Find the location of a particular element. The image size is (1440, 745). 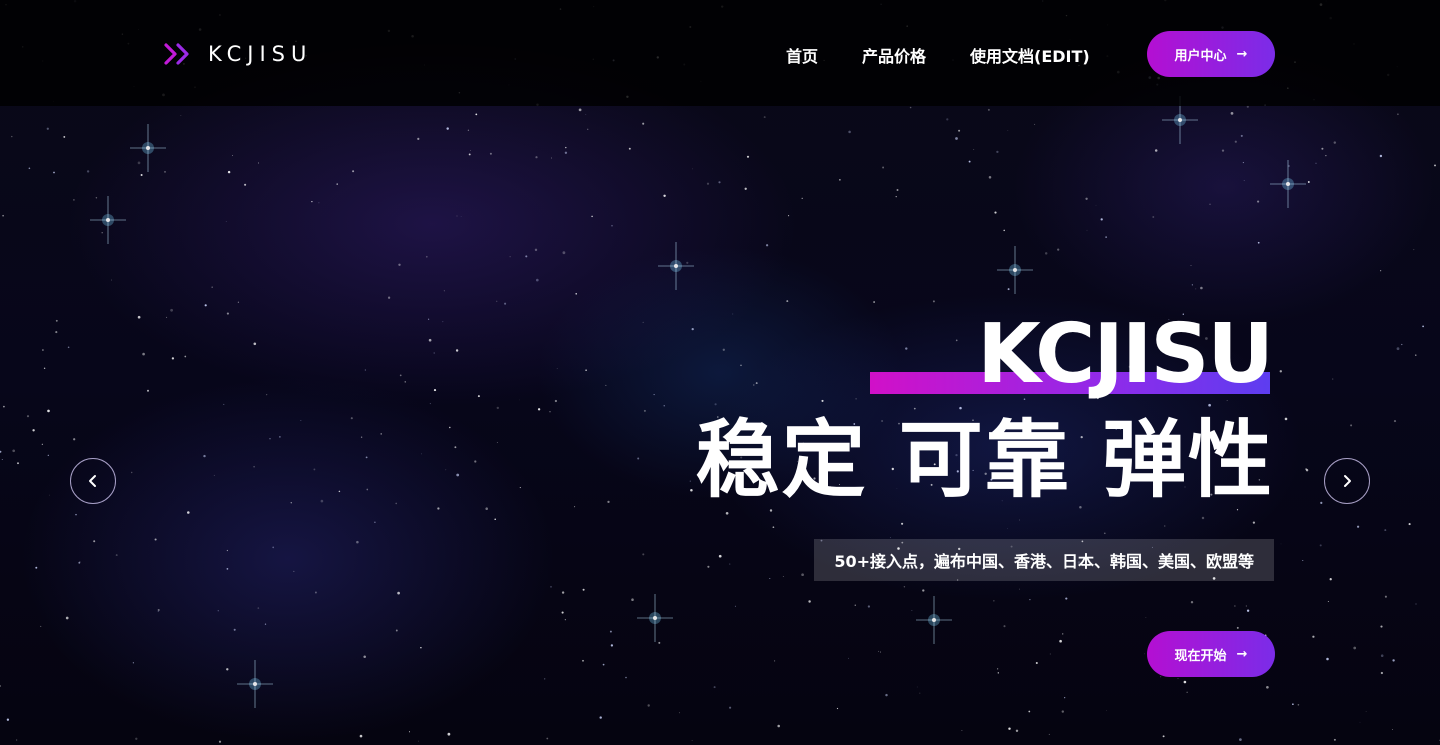

logo: KCJISU is located at coordinates (238, 54).